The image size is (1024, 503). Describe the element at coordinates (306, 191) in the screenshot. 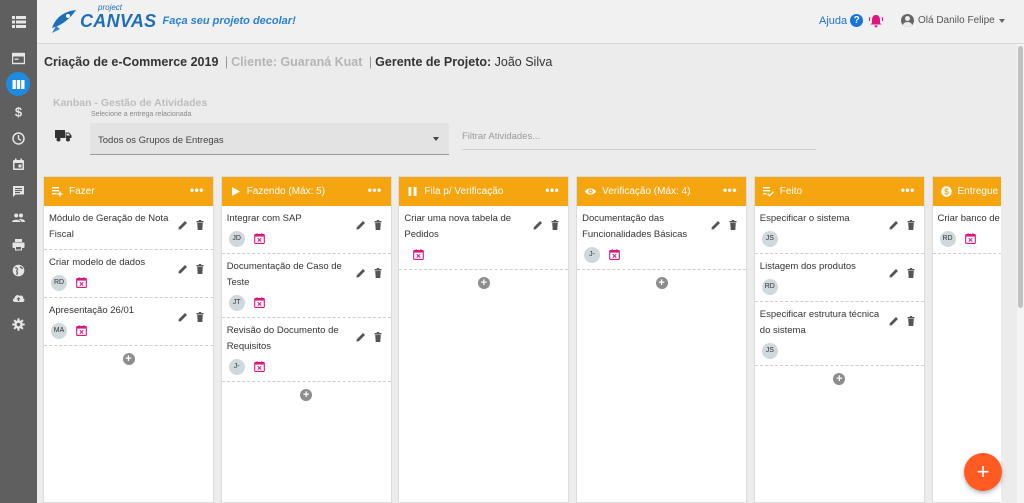

I see `column-header: Fazendo (Máx: 5) •••` at that location.